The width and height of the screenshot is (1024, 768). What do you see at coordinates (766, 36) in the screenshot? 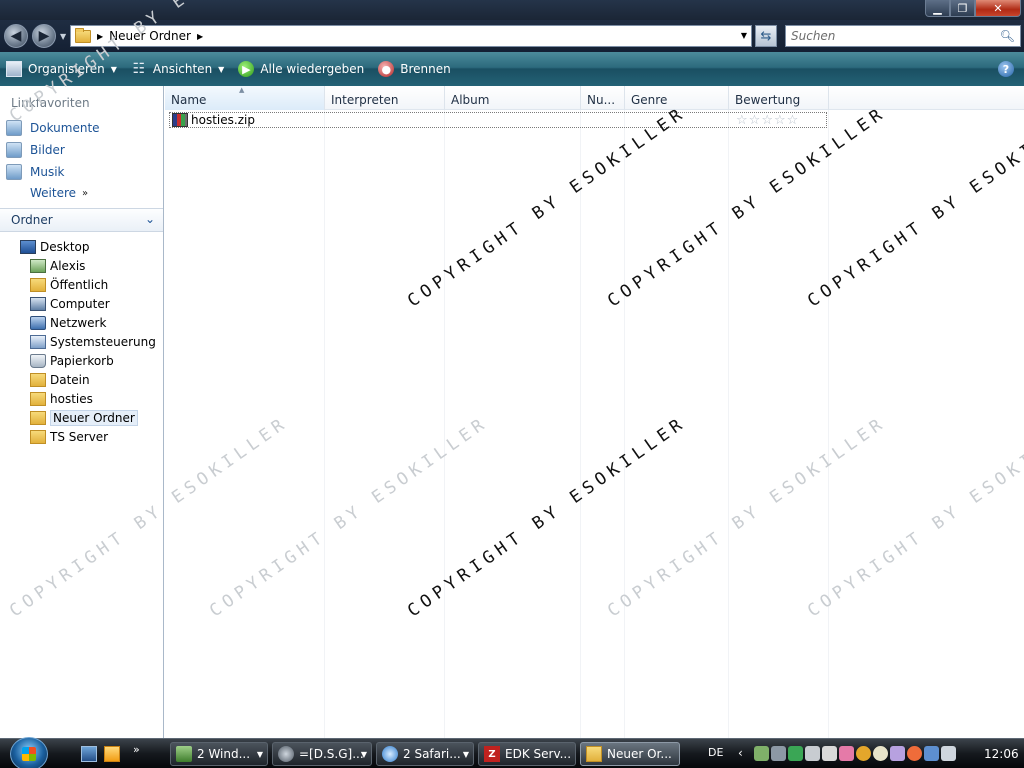
I see `refresh-button: ⇆` at bounding box center [766, 36].